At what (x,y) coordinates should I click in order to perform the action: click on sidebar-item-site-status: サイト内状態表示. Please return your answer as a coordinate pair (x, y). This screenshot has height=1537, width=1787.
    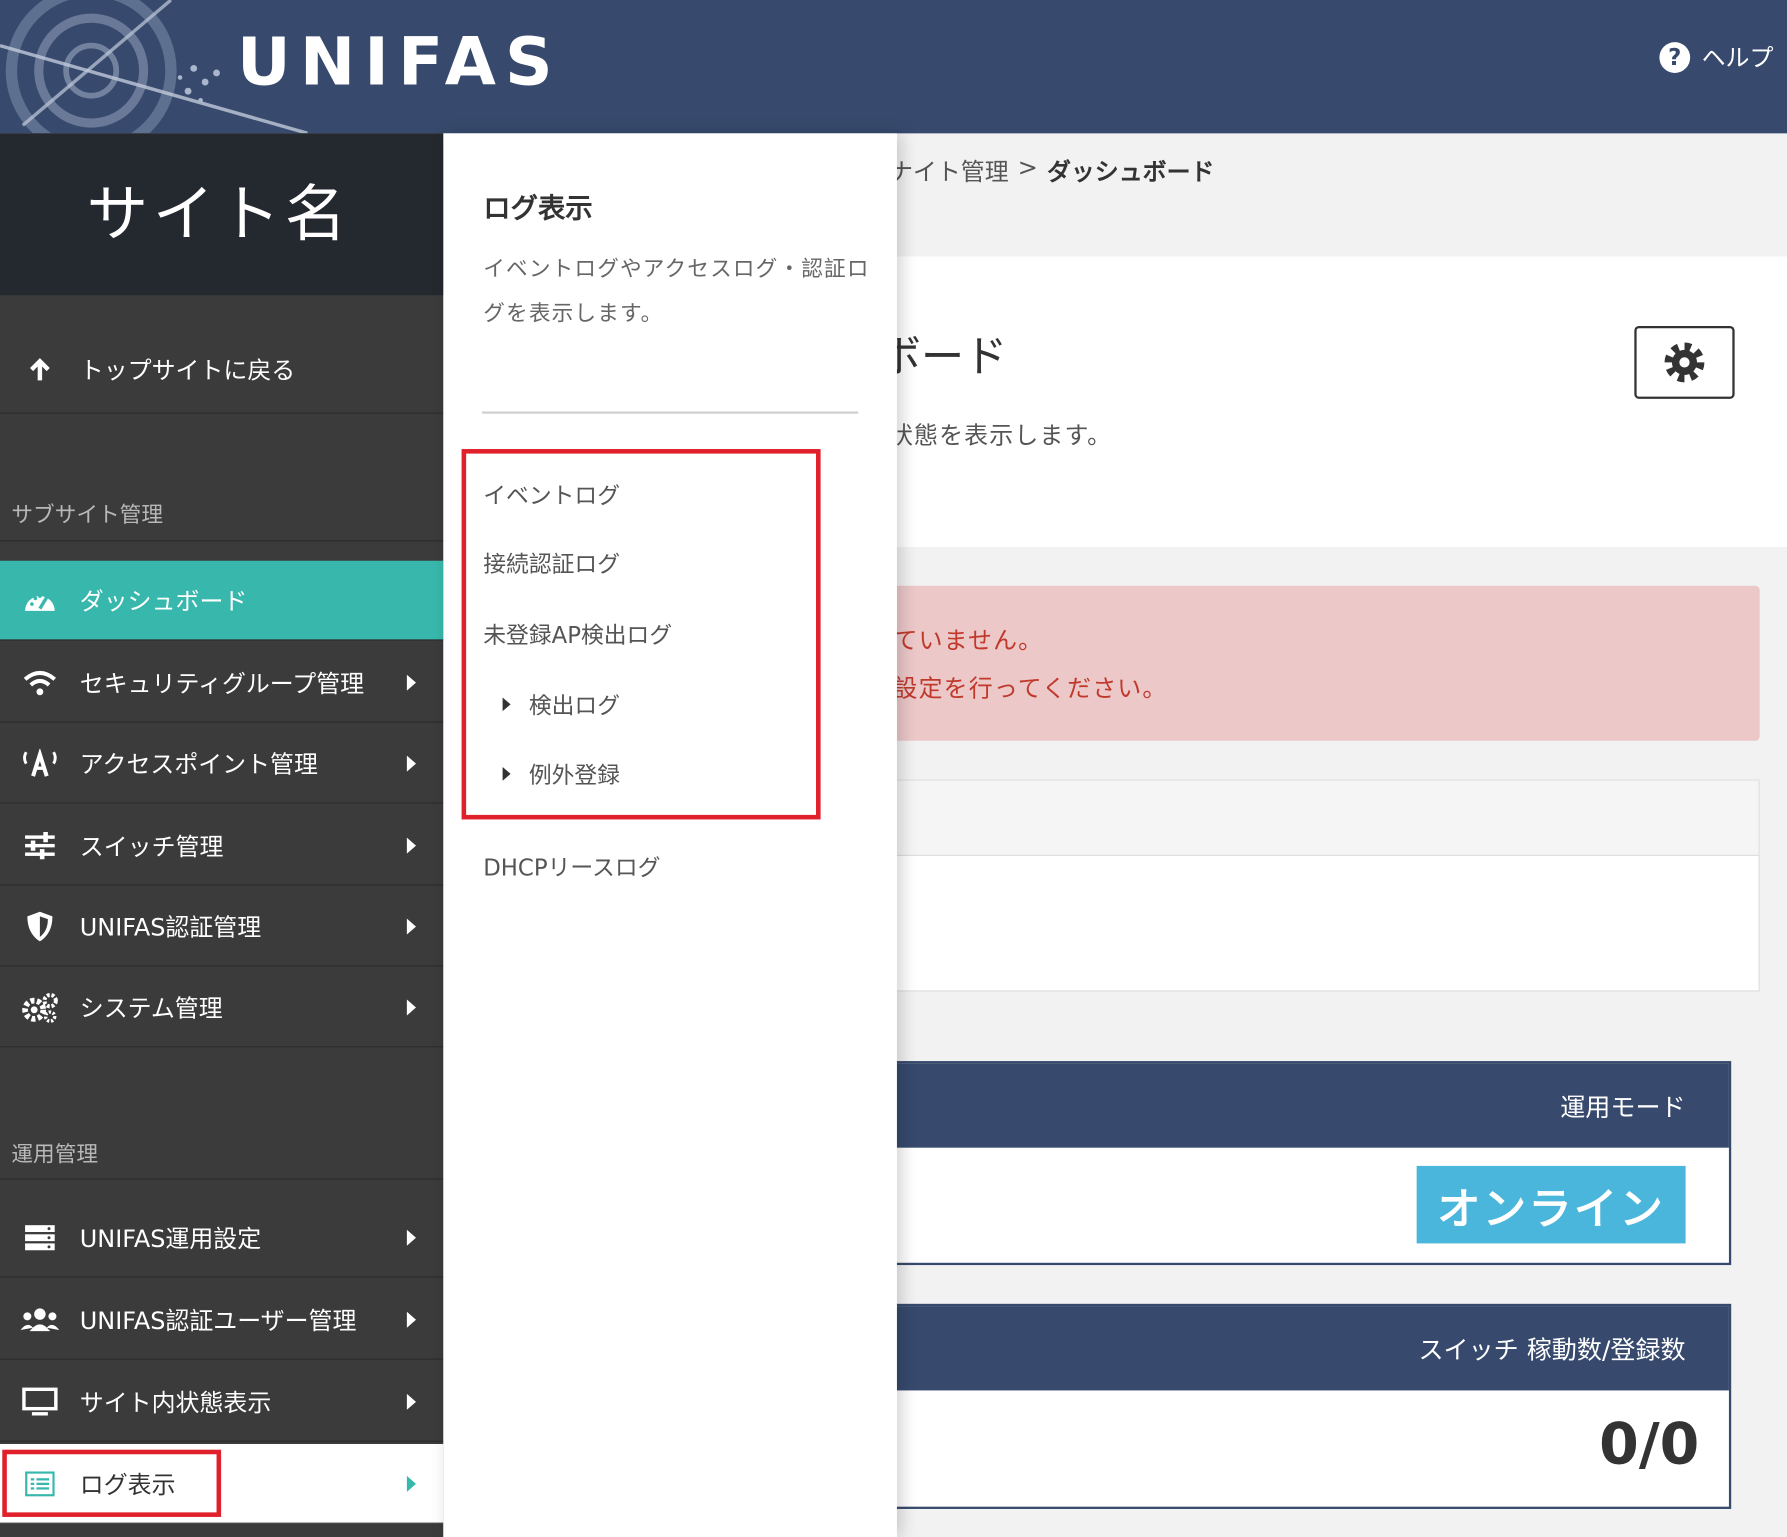
    Looking at the image, I should click on (222, 1402).